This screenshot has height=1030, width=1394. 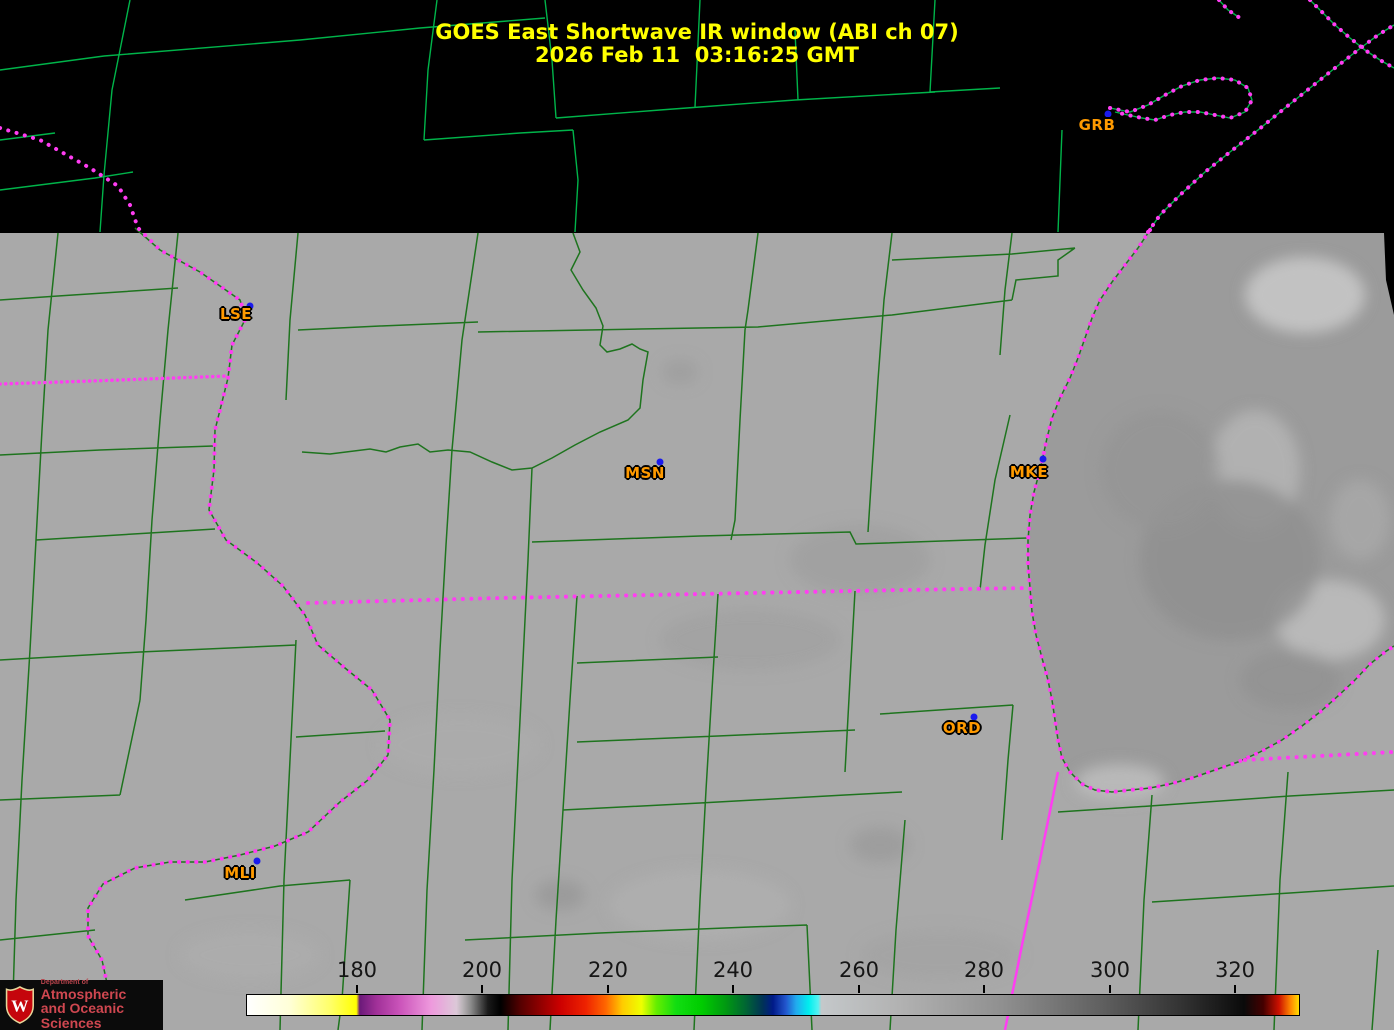 What do you see at coordinates (236, 314) in the screenshot?
I see `station-label-lse: LSE` at bounding box center [236, 314].